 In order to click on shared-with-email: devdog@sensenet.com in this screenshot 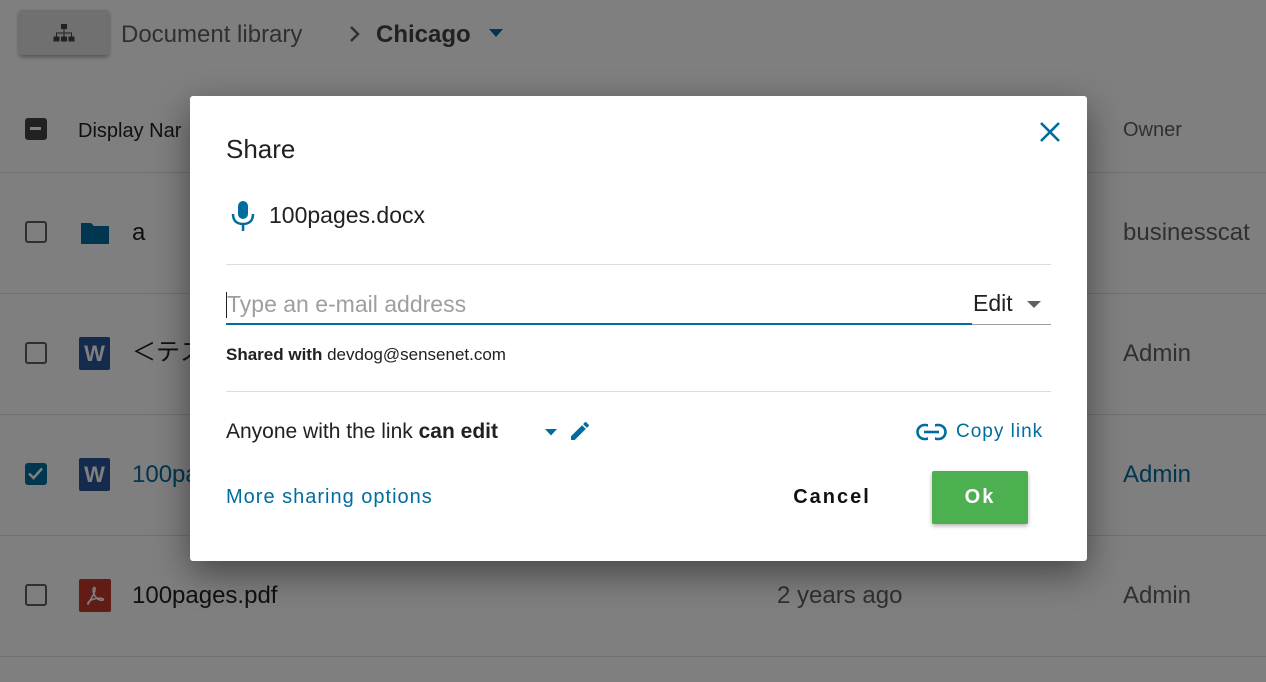, I will do `click(416, 354)`.